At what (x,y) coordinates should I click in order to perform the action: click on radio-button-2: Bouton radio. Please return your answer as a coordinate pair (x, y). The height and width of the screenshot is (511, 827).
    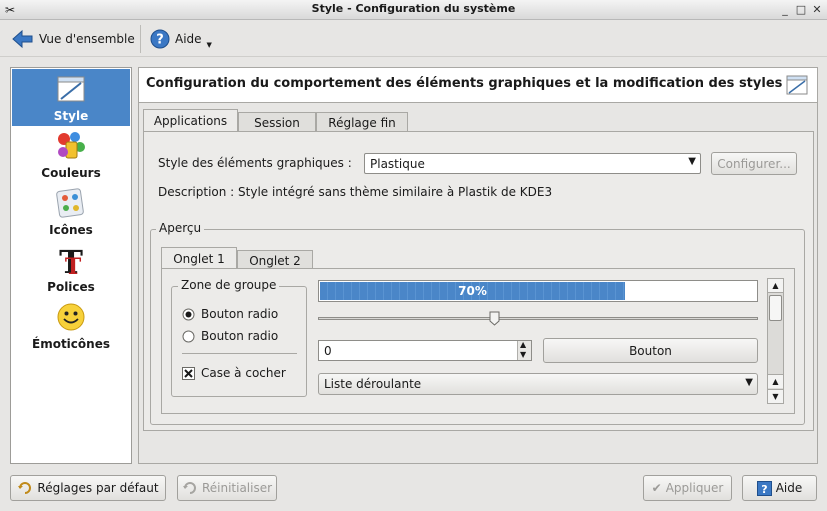
    Looking at the image, I should click on (230, 336).